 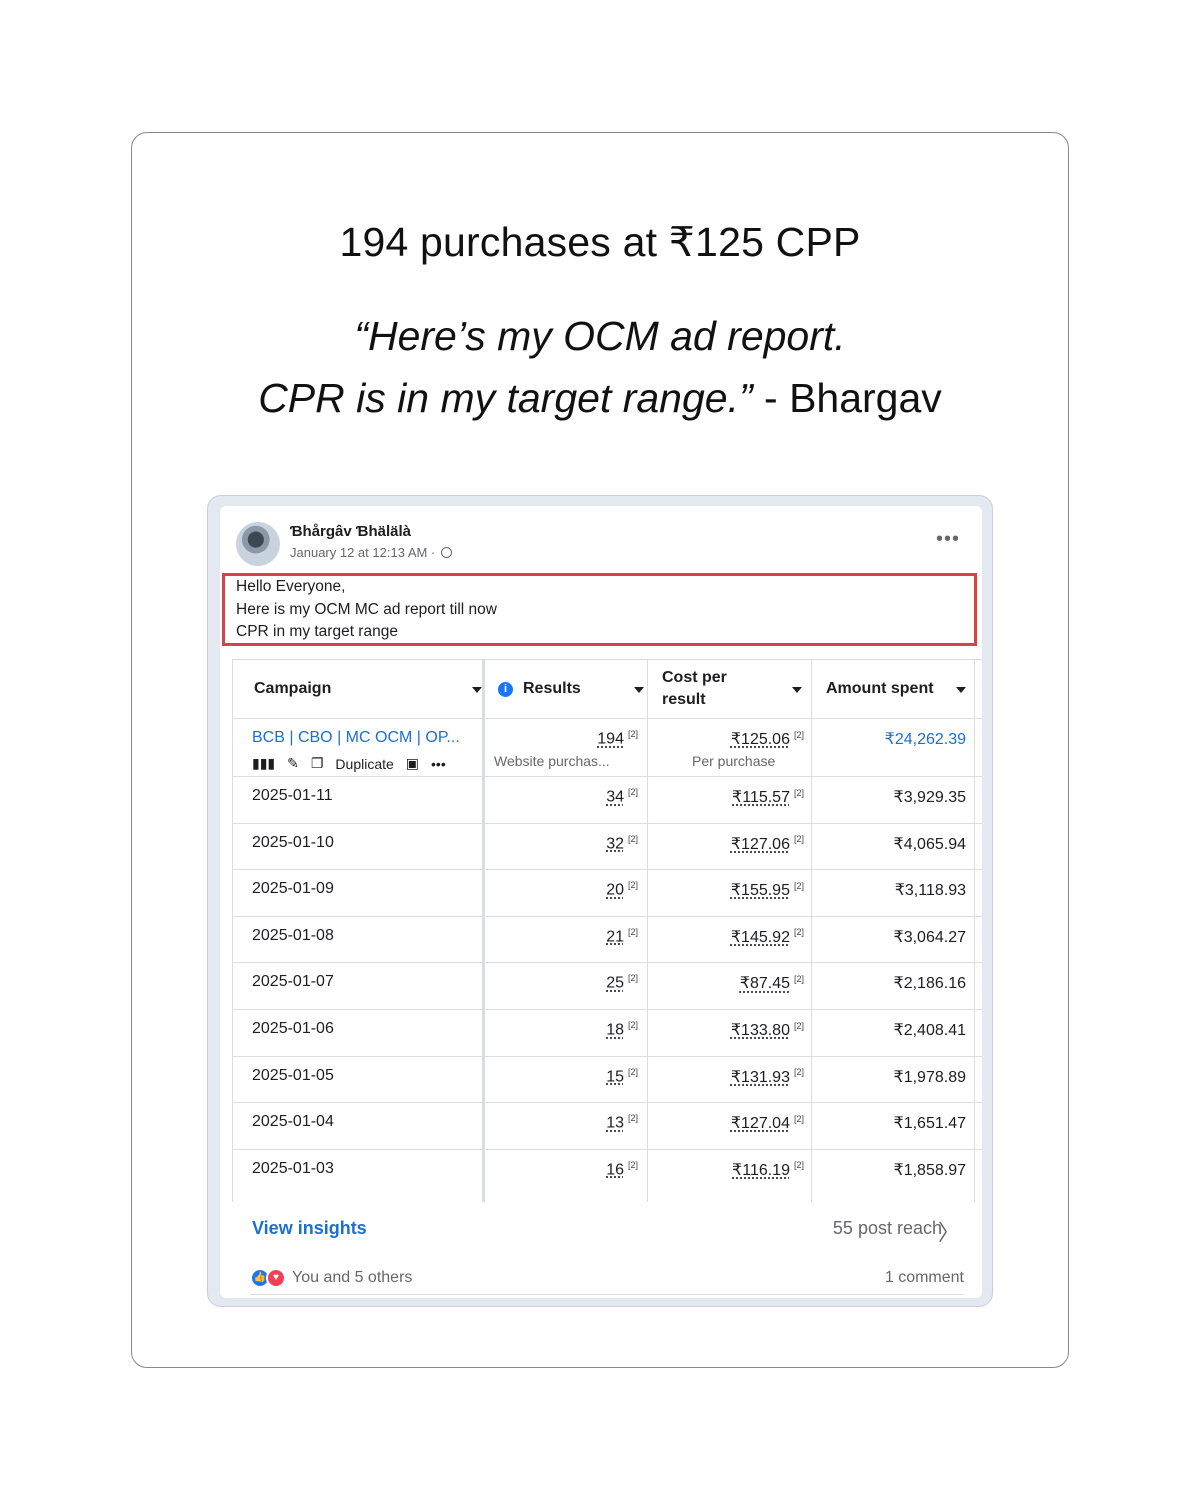 What do you see at coordinates (765, 983) in the screenshot?
I see `row-cost-value: ₹87.45` at bounding box center [765, 983].